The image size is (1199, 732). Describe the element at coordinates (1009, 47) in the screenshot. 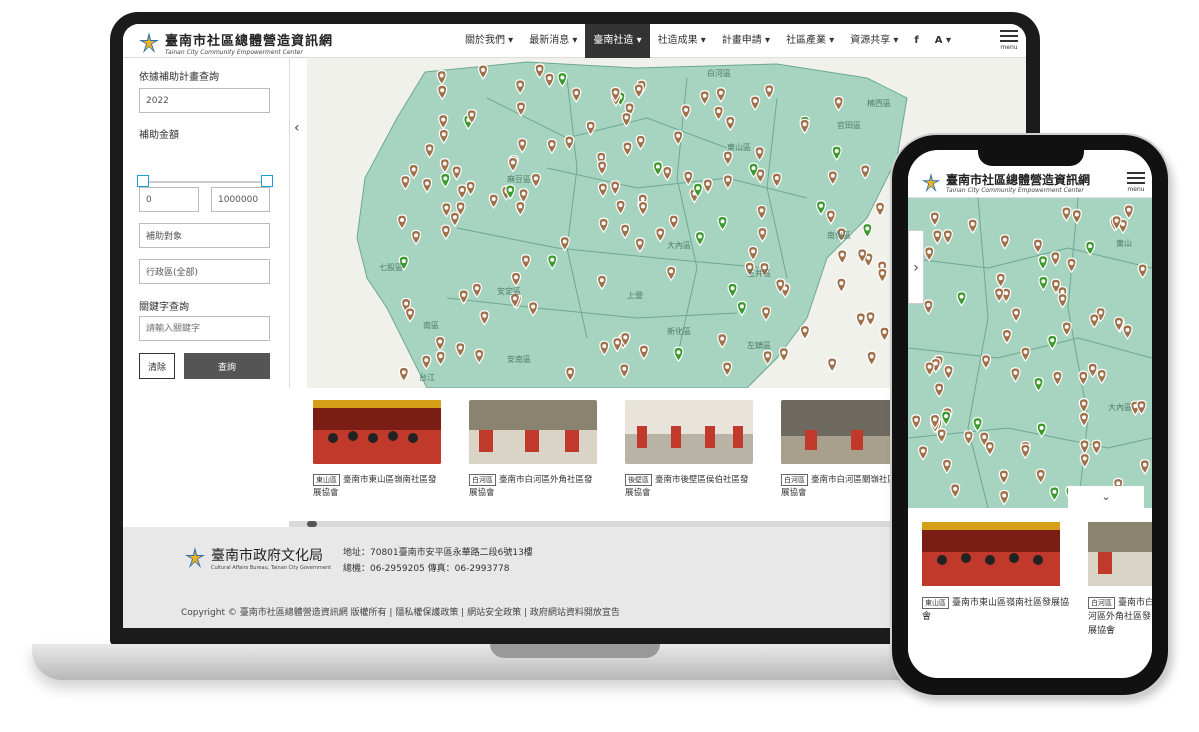

I see `menu-label: menu` at that location.